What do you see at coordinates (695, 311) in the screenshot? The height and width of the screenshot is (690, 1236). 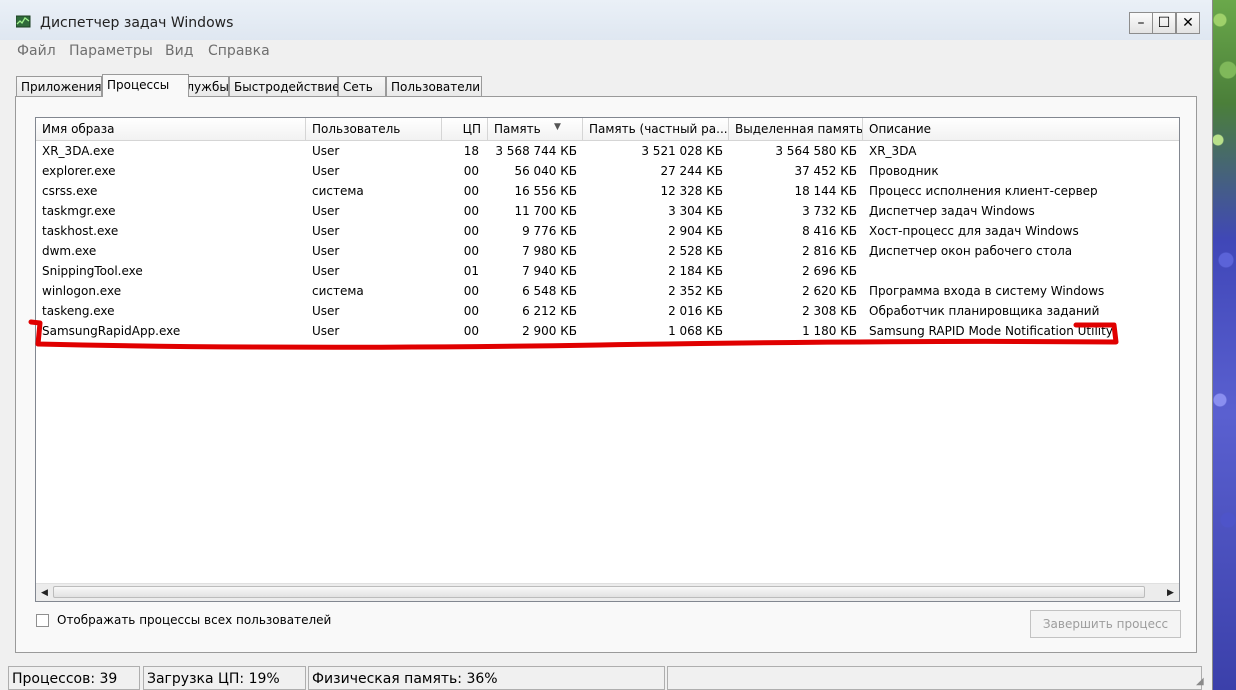 I see `cell-private-memory: 2 016 КБ` at bounding box center [695, 311].